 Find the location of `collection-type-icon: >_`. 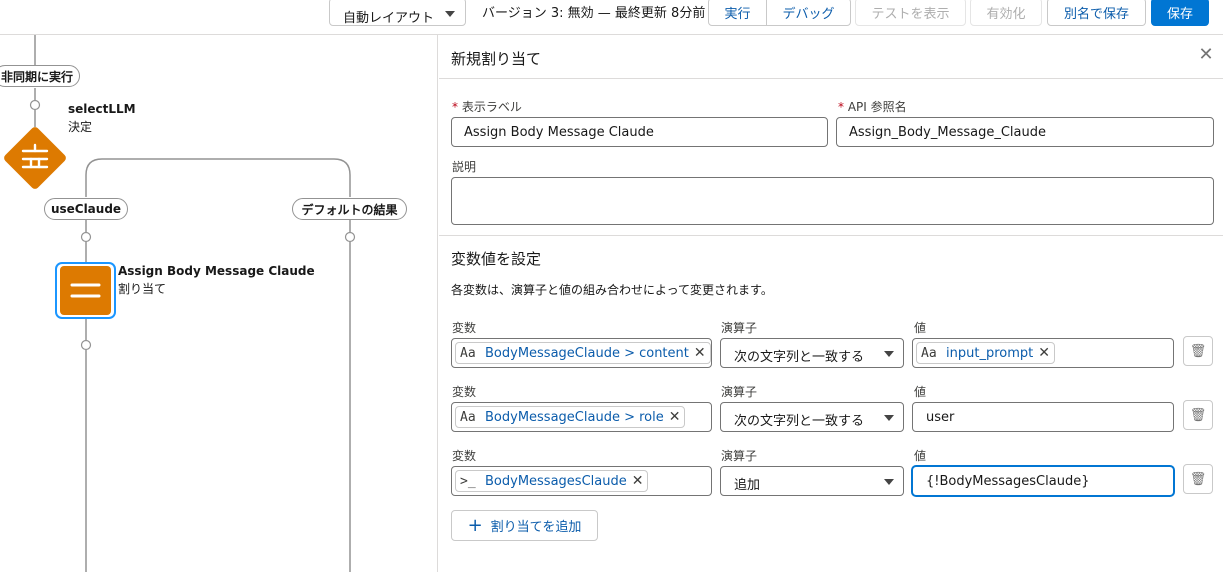

collection-type-icon: >_ is located at coordinates (468, 481).